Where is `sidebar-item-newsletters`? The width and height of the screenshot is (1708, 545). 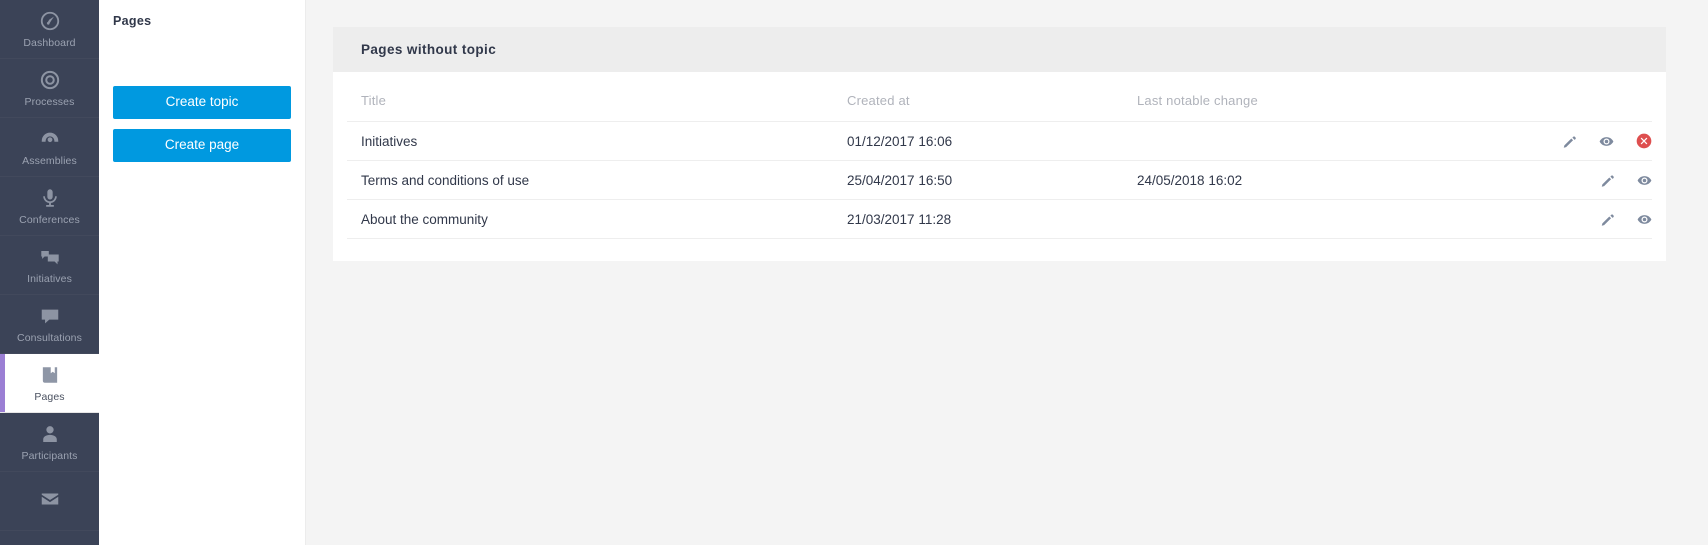
sidebar-item-newsletters is located at coordinates (49, 501).